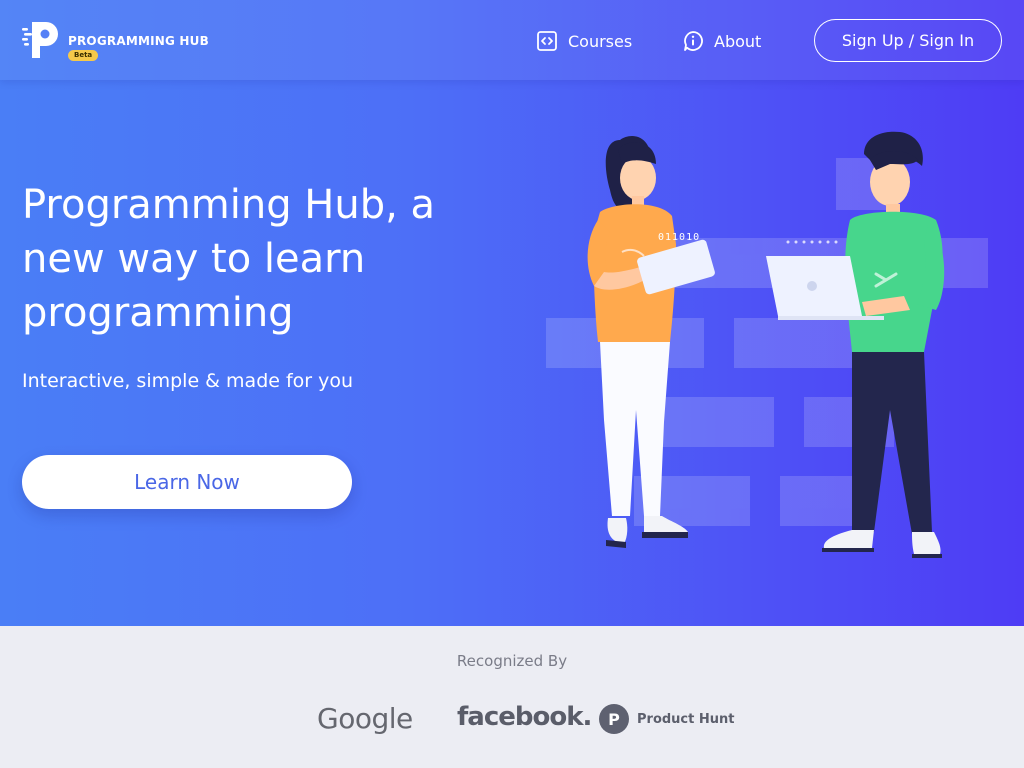  I want to click on nav-courses: Courses, so click(584, 41).